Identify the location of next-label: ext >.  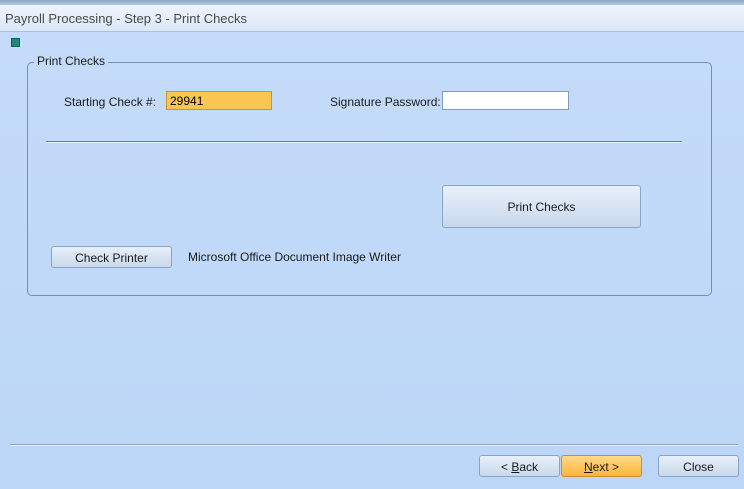
(606, 467).